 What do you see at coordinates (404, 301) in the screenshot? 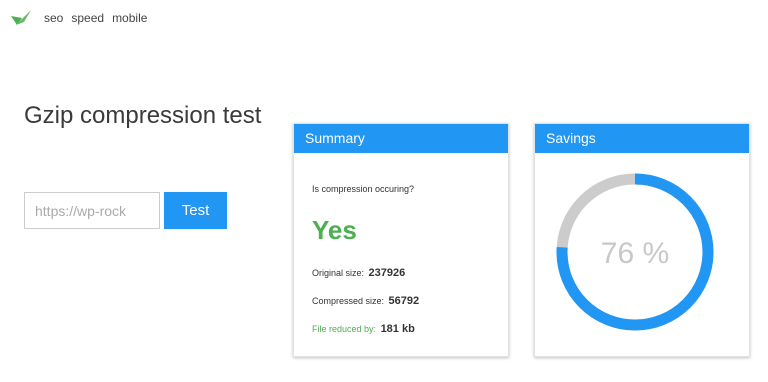
I see `compressed-size-value: 56792` at bounding box center [404, 301].